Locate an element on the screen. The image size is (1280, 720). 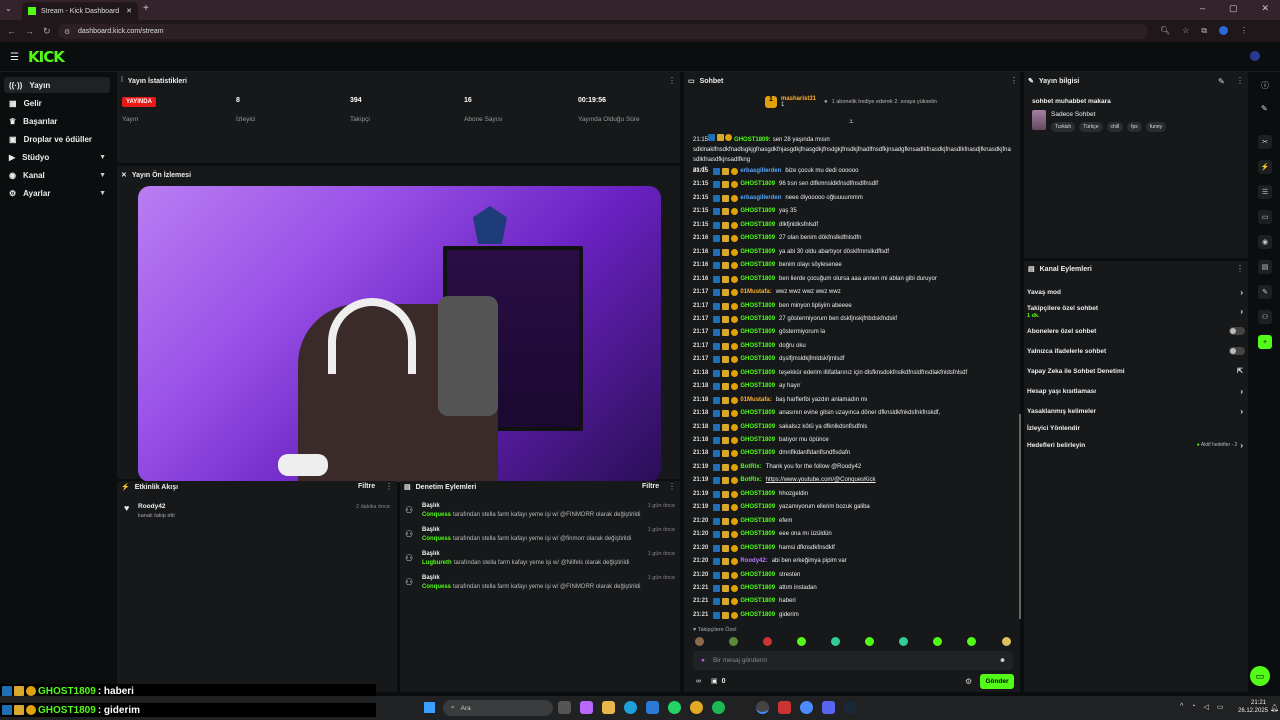
points-display: ∞ ▣ 0 is located at coordinates (711, 681).